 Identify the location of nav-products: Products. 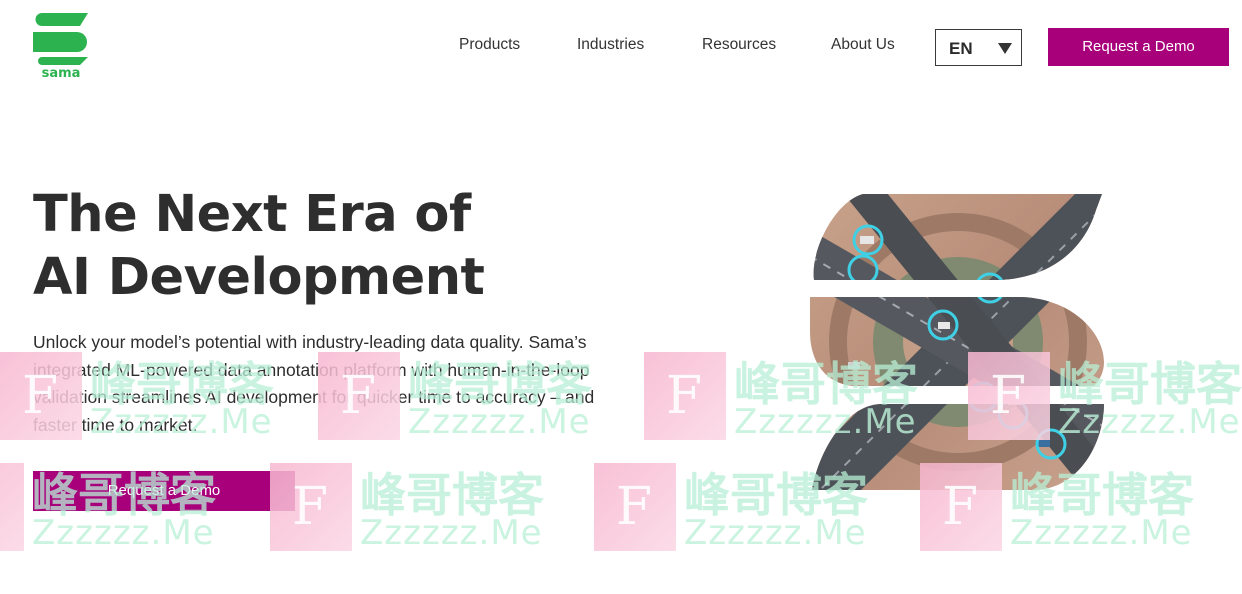
(489, 47).